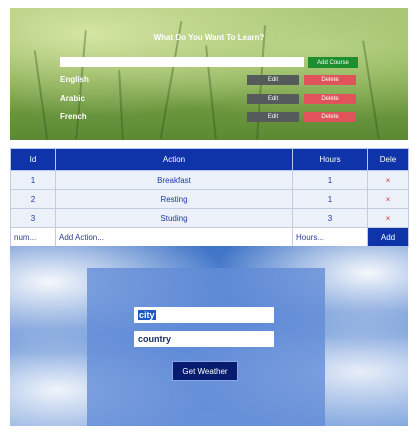  Describe the element at coordinates (210, 81) in the screenshot. I see `course-row: English Edit Delete` at that location.